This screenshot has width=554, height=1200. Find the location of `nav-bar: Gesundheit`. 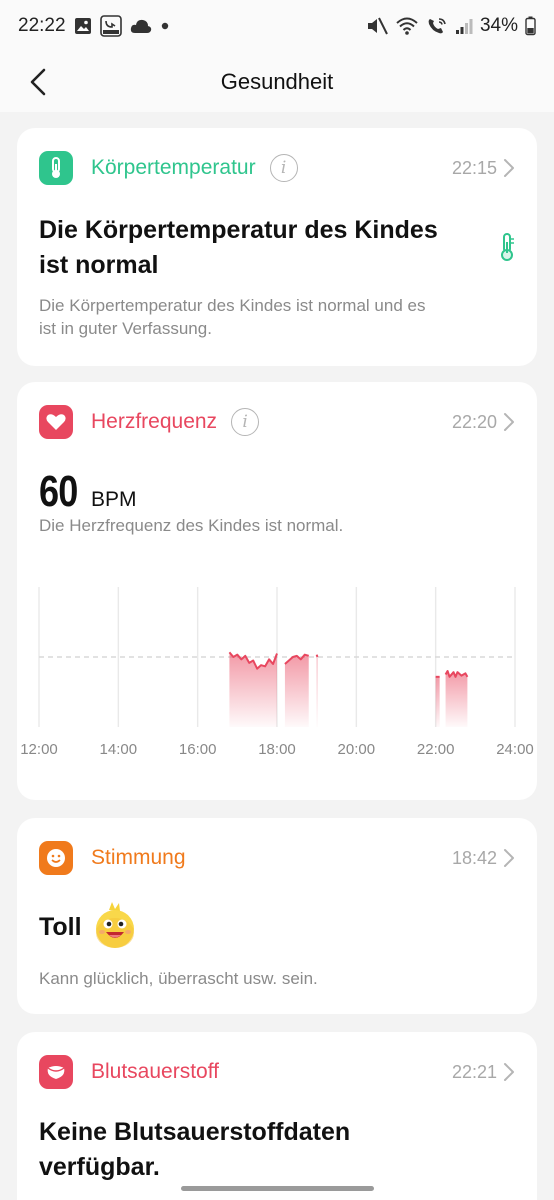

nav-bar: Gesundheit is located at coordinates (277, 82).